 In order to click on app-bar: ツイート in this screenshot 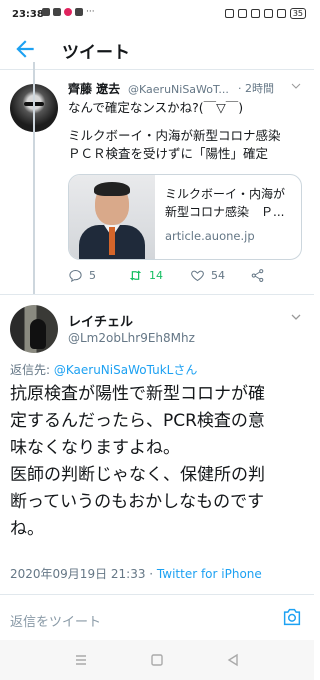, I will do `click(157, 50)`.